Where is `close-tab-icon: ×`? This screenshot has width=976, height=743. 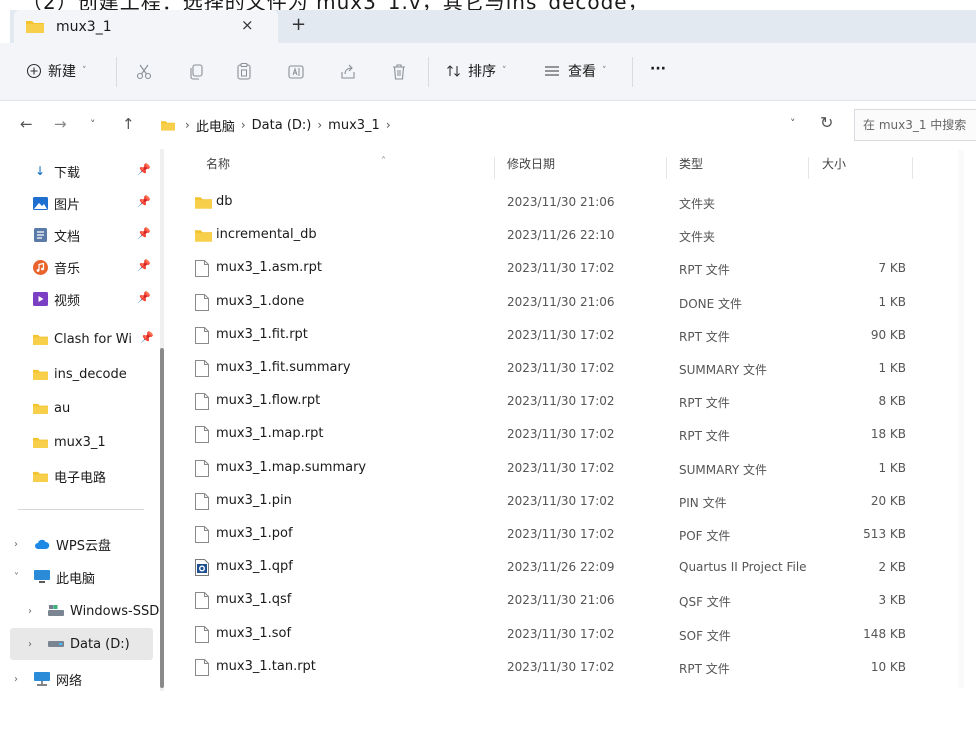
close-tab-icon: × is located at coordinates (247, 25).